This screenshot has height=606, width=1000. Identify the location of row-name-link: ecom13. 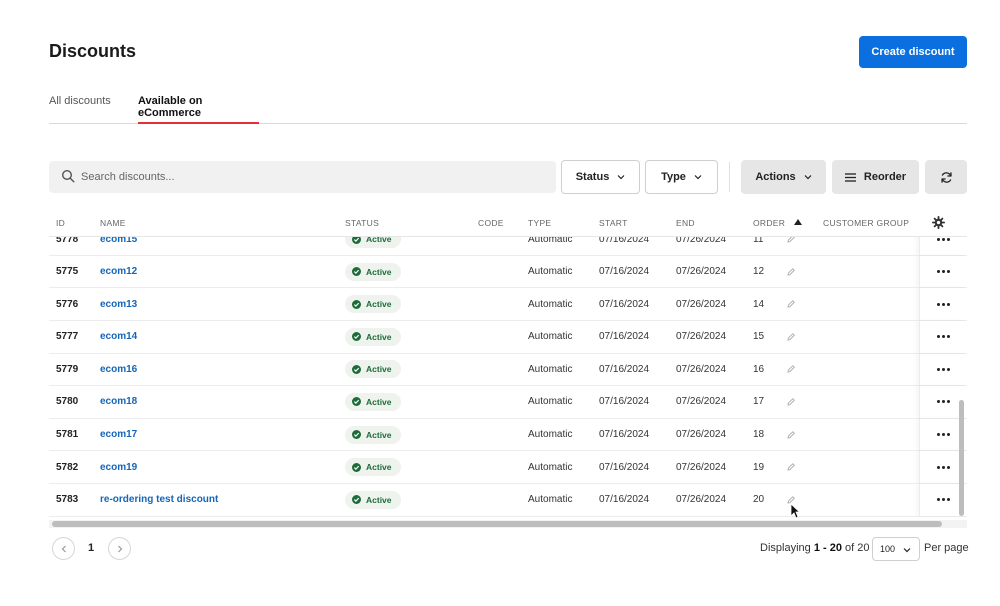
(118, 304).